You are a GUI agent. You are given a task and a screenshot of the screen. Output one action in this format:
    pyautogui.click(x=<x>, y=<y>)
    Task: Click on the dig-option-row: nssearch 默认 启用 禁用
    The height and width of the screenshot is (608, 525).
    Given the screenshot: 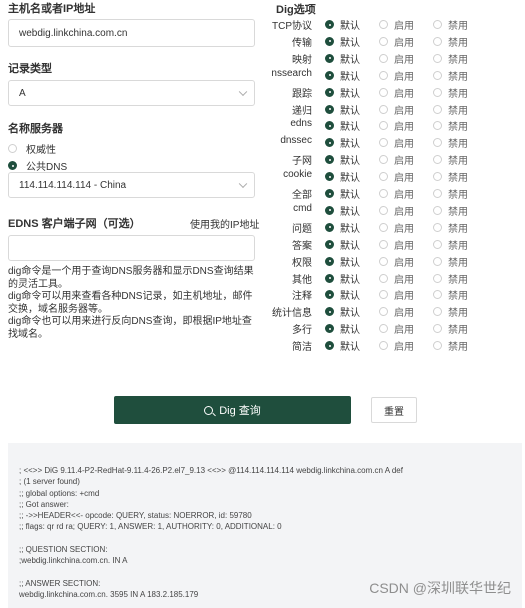 What is the action you would take?
    pyautogui.click(x=396, y=75)
    